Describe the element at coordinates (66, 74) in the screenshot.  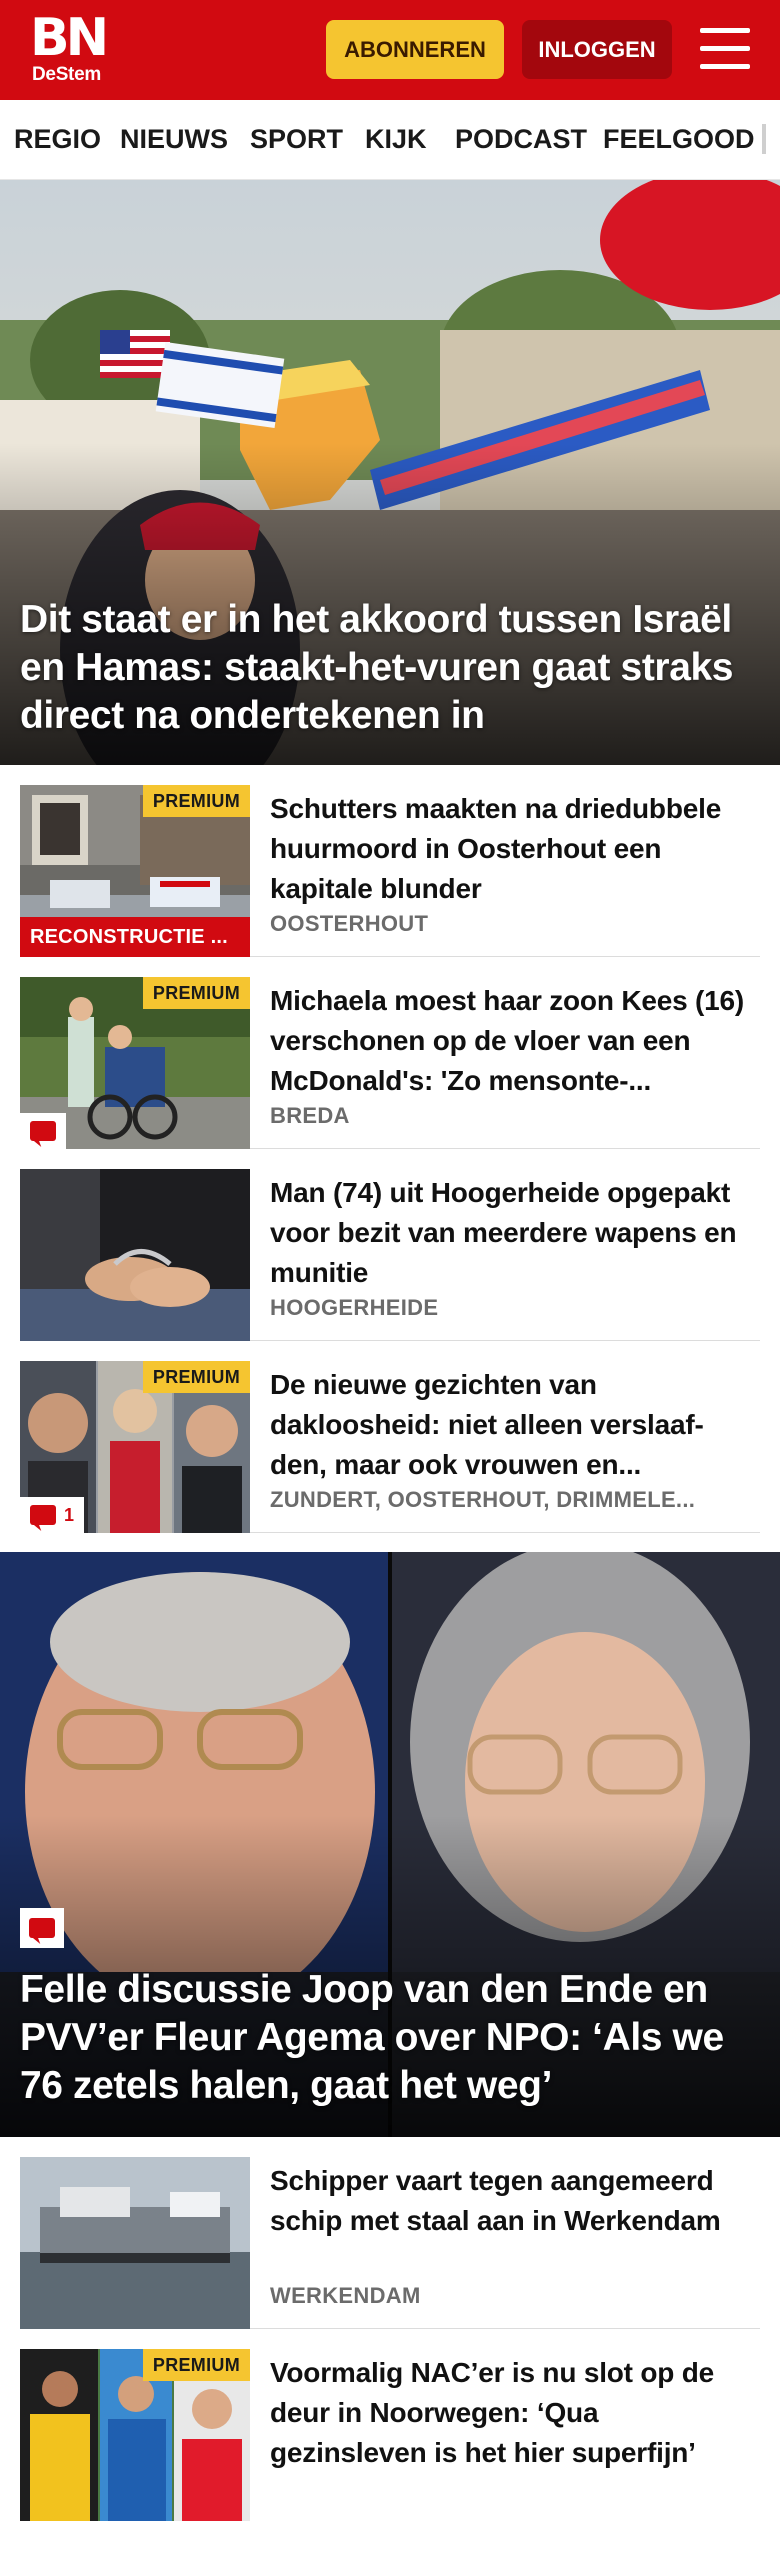
I see `logo-subtext: DeStem` at that location.